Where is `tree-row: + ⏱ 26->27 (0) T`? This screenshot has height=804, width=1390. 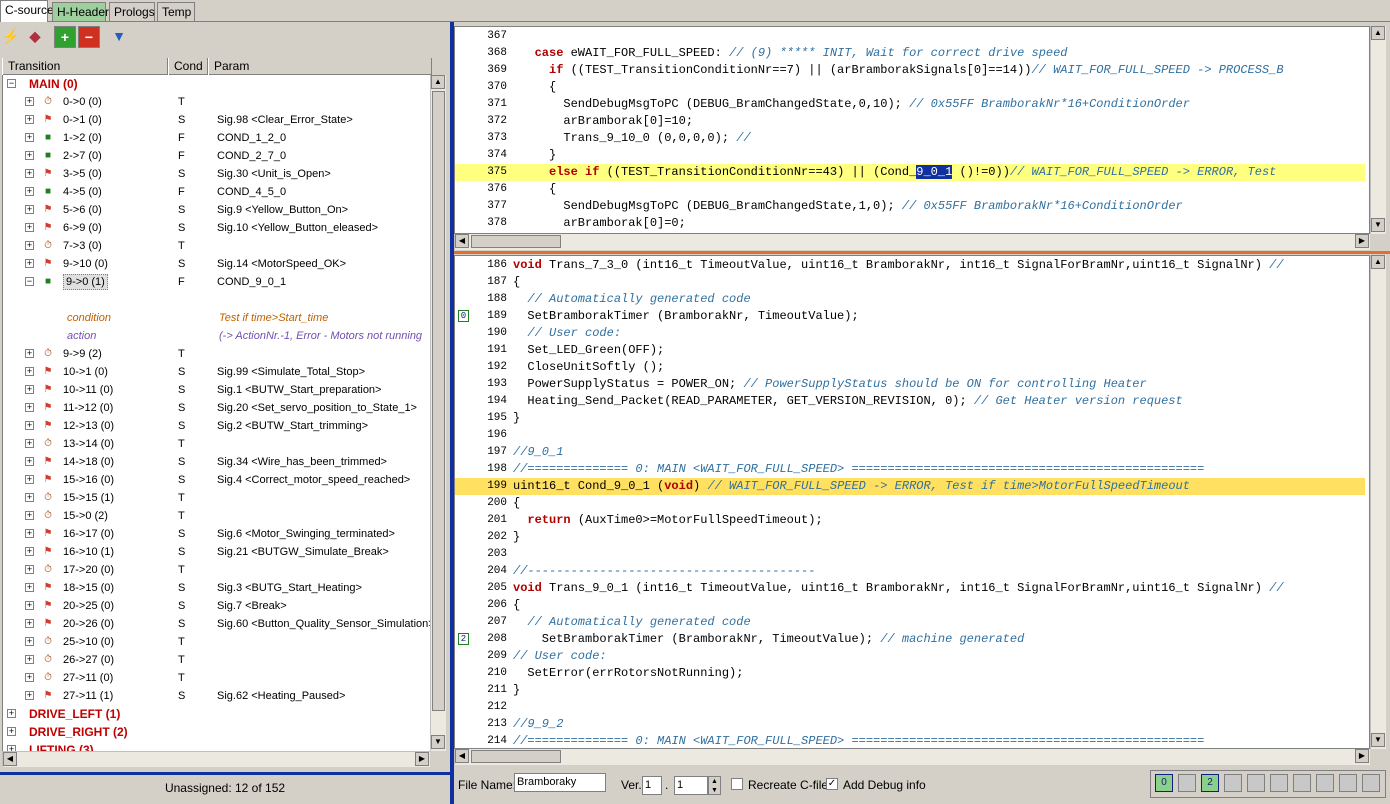
tree-row: + ⏱ 26->27 (0) T is located at coordinates (217, 660).